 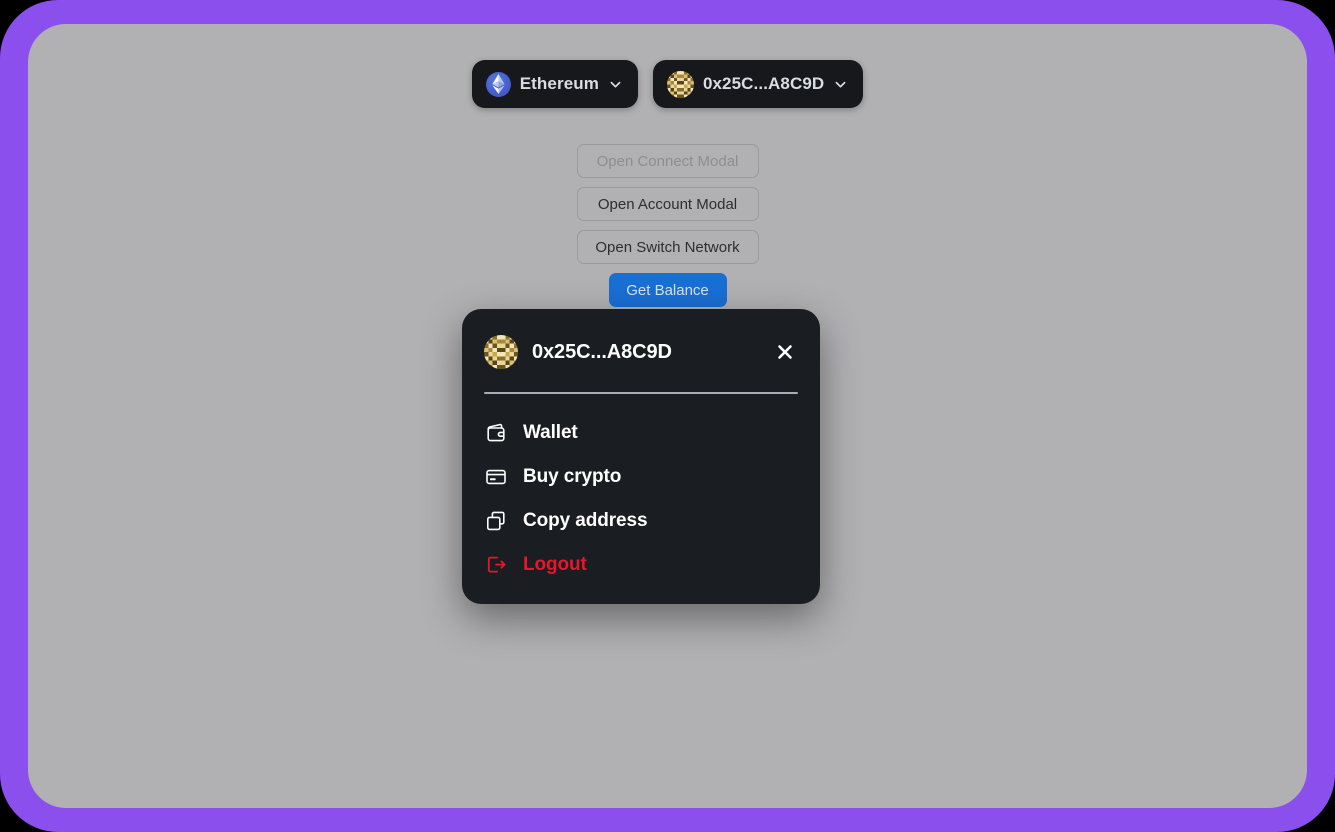 What do you see at coordinates (585, 520) in the screenshot?
I see `menu-item-label: Copy address` at bounding box center [585, 520].